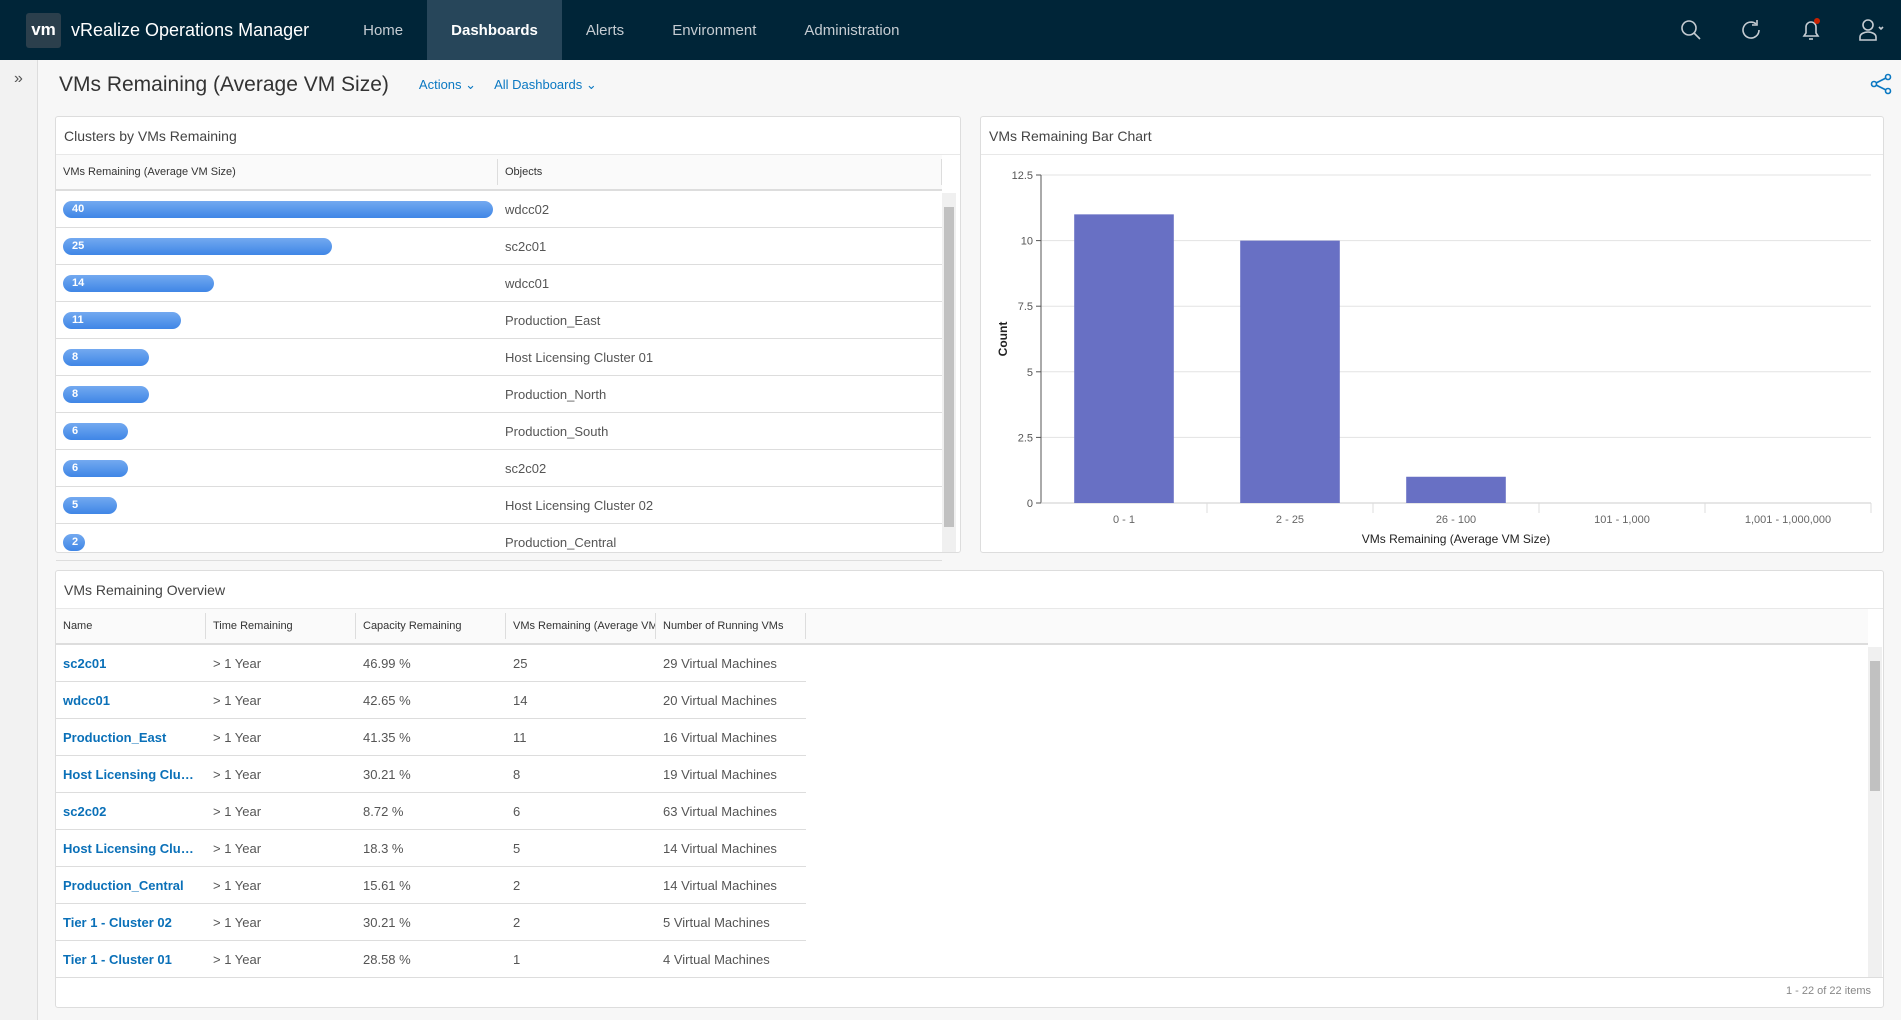  What do you see at coordinates (43, 30) in the screenshot?
I see `vmware-logo: vm` at bounding box center [43, 30].